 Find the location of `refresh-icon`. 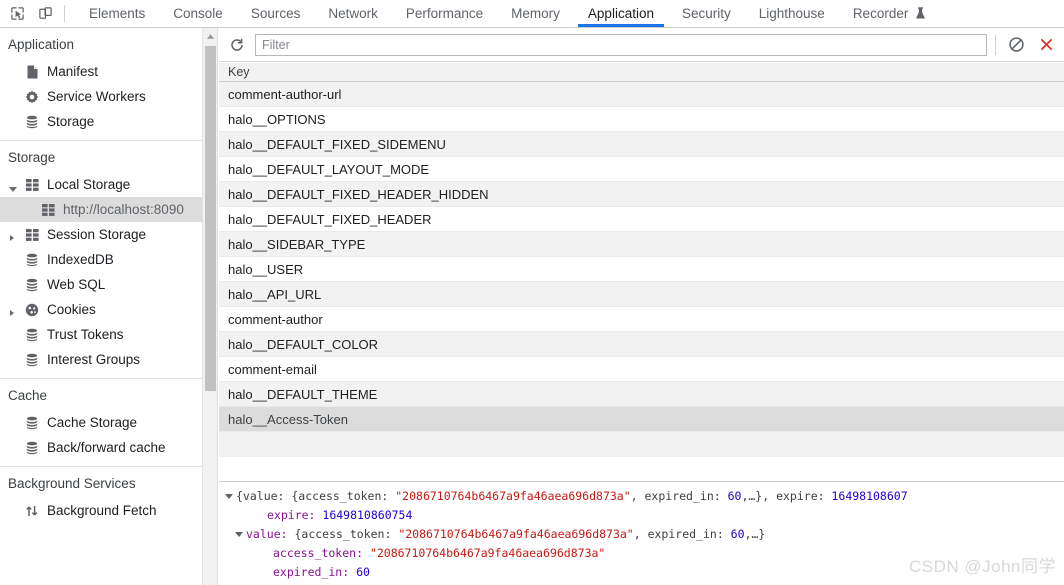

refresh-icon is located at coordinates (237, 45).